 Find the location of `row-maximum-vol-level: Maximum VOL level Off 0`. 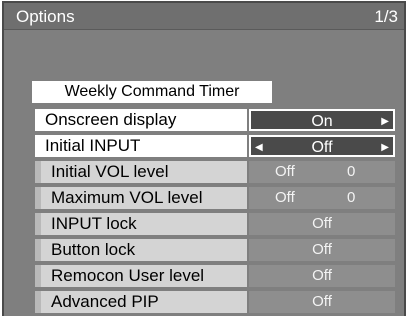

row-maximum-vol-level: Maximum VOL level Off 0 is located at coordinates (215, 198).